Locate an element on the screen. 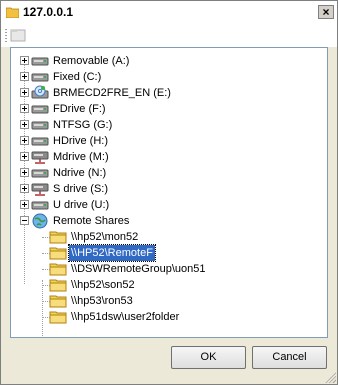 Image resolution: width=338 pixels, height=385 pixels. tree-item-share: \\hp53\ron53 is located at coordinates (169, 301).